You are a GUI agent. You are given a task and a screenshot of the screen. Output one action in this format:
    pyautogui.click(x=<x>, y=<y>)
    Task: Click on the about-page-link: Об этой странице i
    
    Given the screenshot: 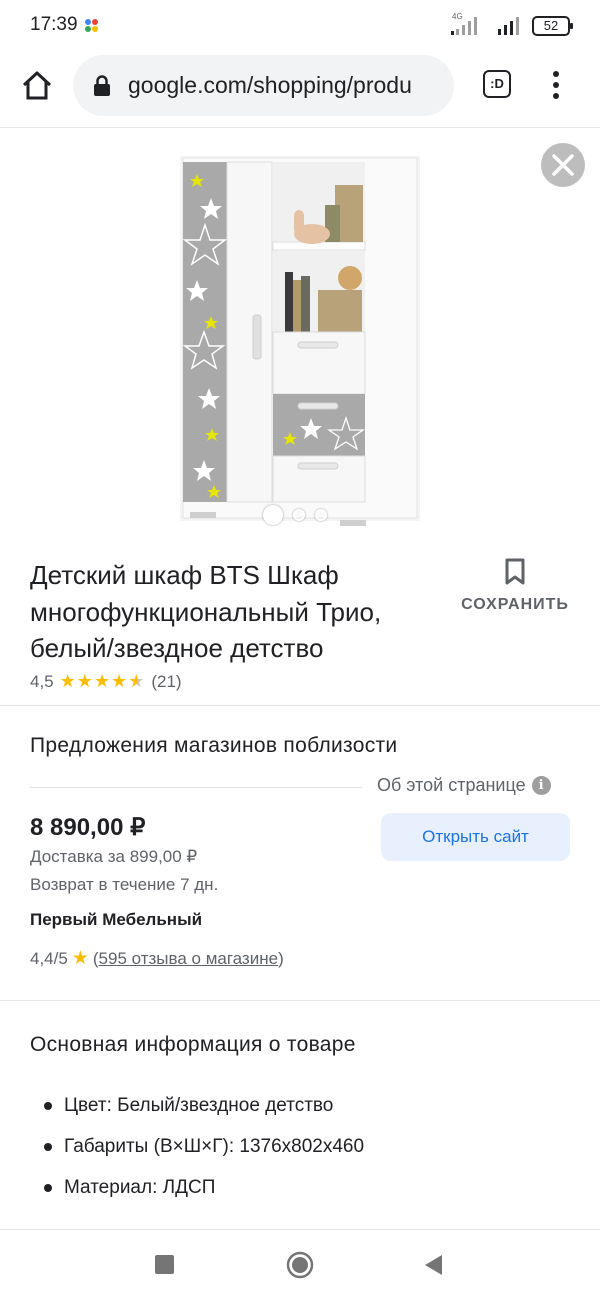 What is the action you would take?
    pyautogui.click(x=464, y=785)
    